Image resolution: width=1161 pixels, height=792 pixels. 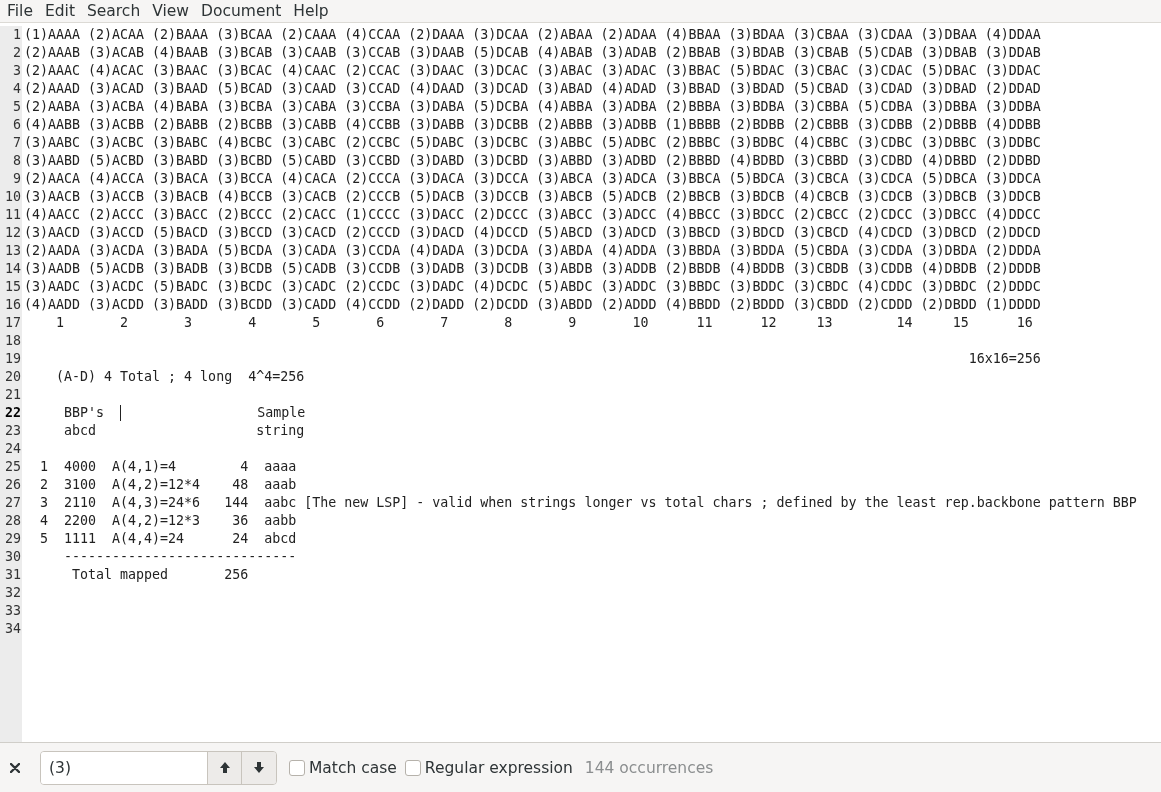 I want to click on down-arrow-icon, so click(x=259, y=767).